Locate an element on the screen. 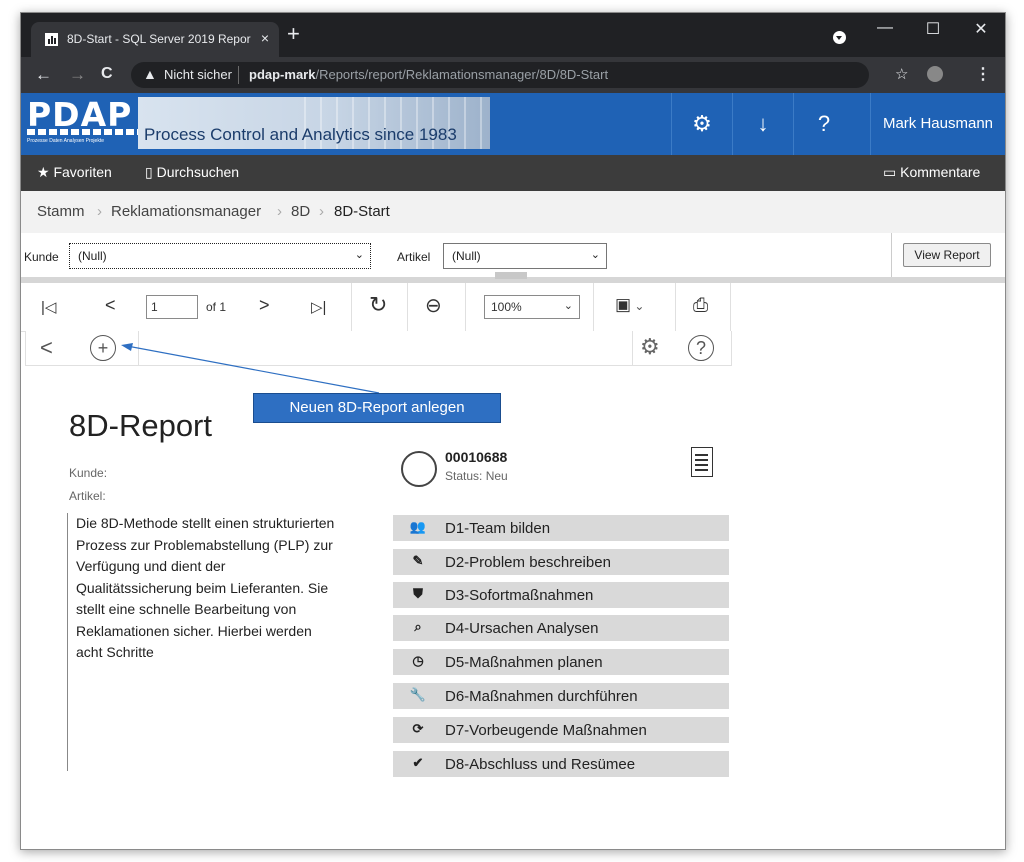 This screenshot has height=862, width=1024. step-item: ⛊ D3-Sofortmaßnahmen is located at coordinates (561, 595).